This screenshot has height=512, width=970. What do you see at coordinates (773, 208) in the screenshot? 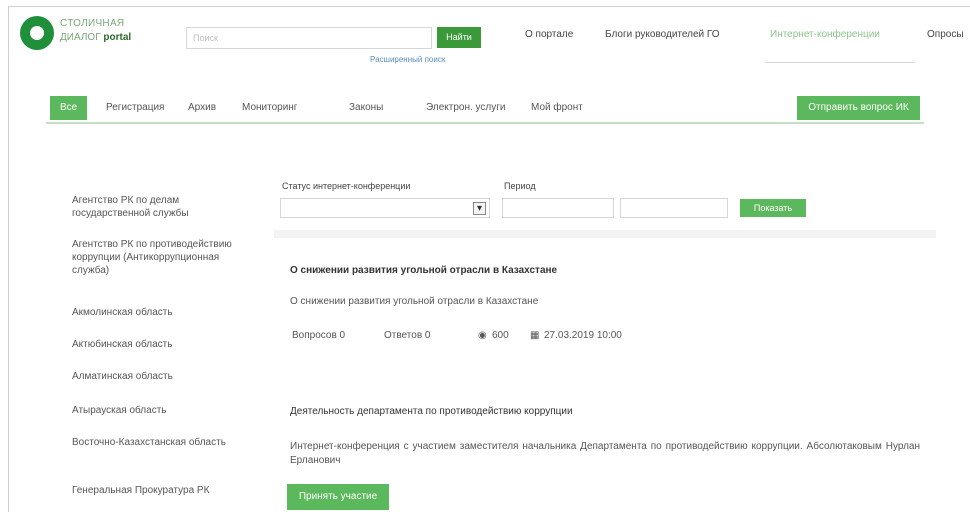
I see `apply-filter-button: Показать` at bounding box center [773, 208].